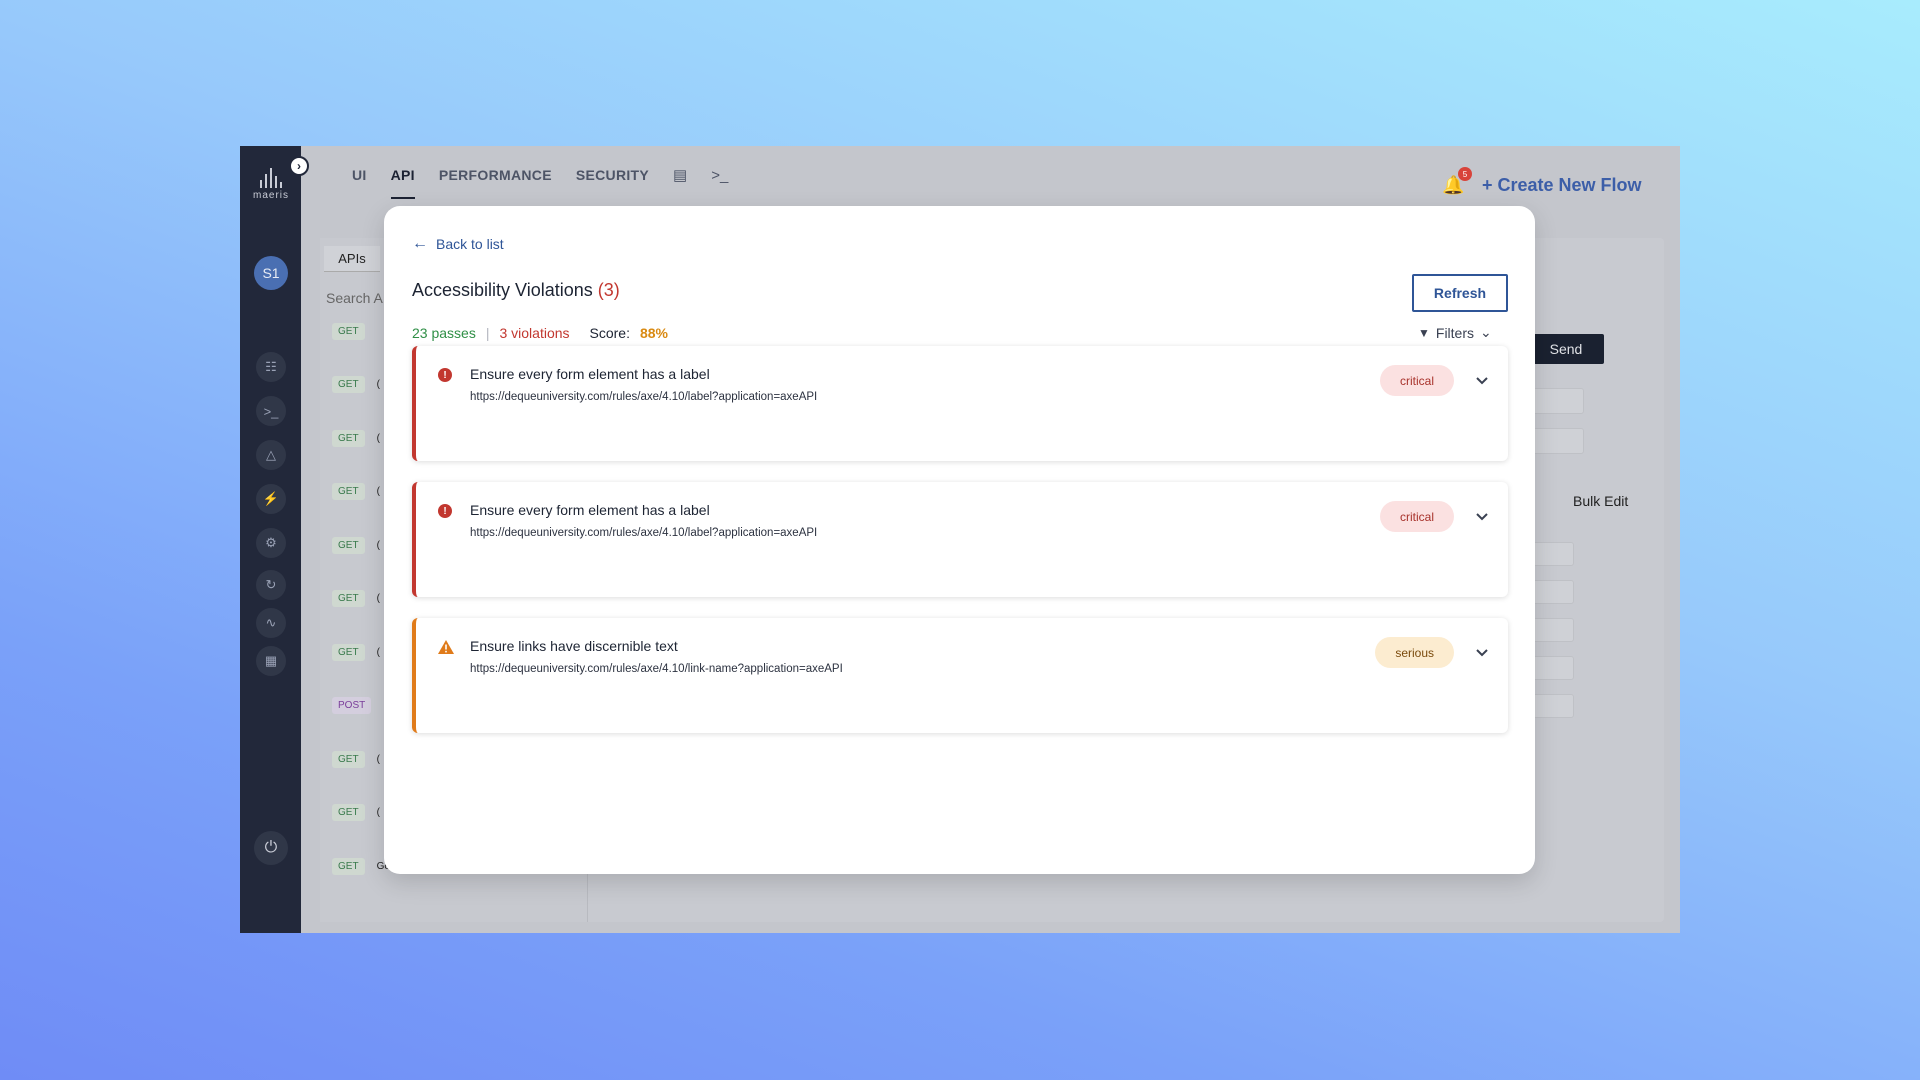 This screenshot has width=1920, height=1080. Describe the element at coordinates (271, 367) in the screenshot. I see `hierarchy-icon: ☷` at that location.